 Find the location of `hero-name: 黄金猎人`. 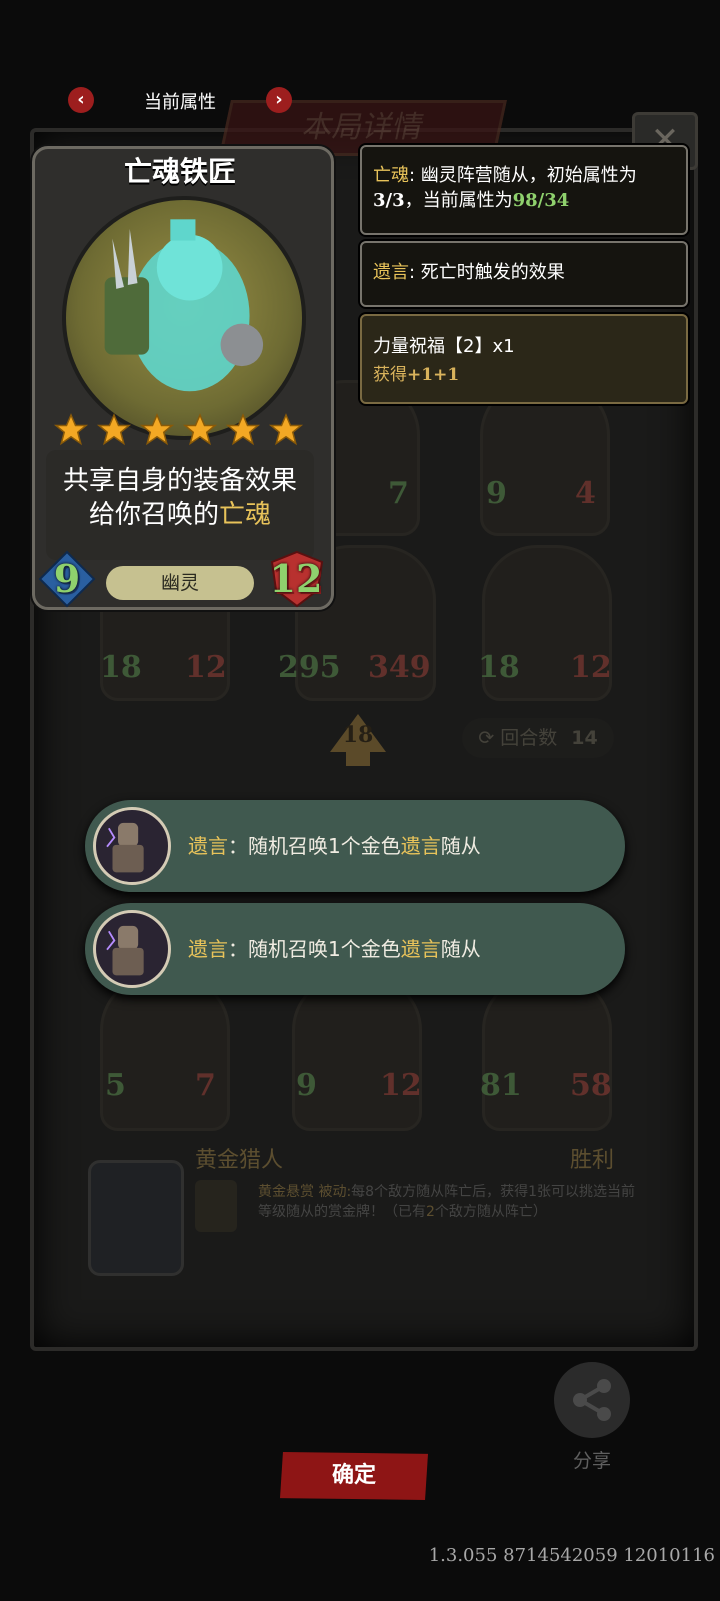

hero-name: 黄金猎人 is located at coordinates (239, 1160).